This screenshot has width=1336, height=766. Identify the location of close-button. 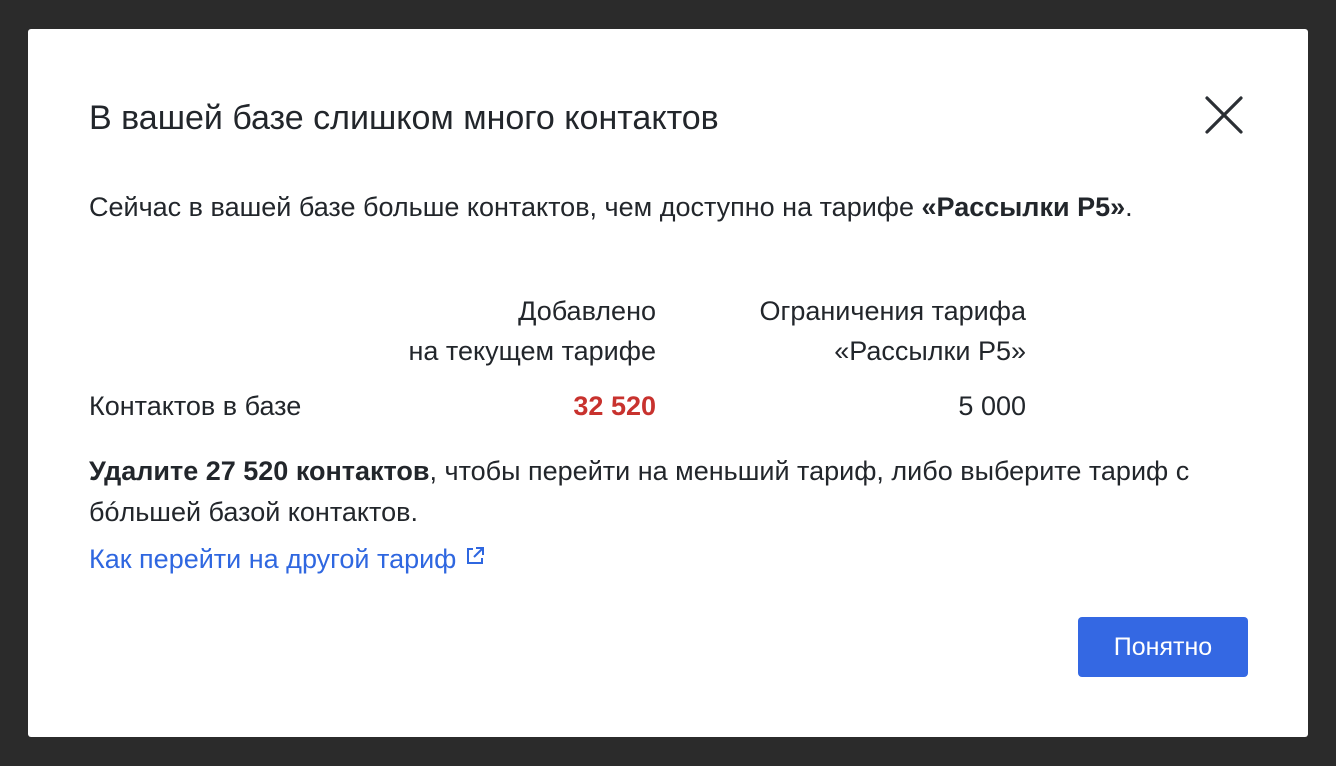
(1224, 115).